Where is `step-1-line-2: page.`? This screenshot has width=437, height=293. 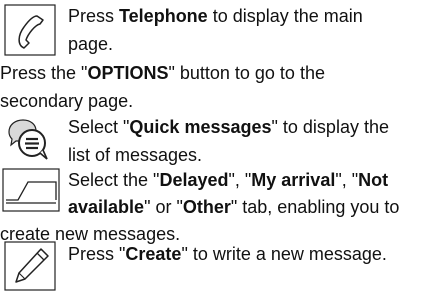 step-1-line-2: page. is located at coordinates (91, 44).